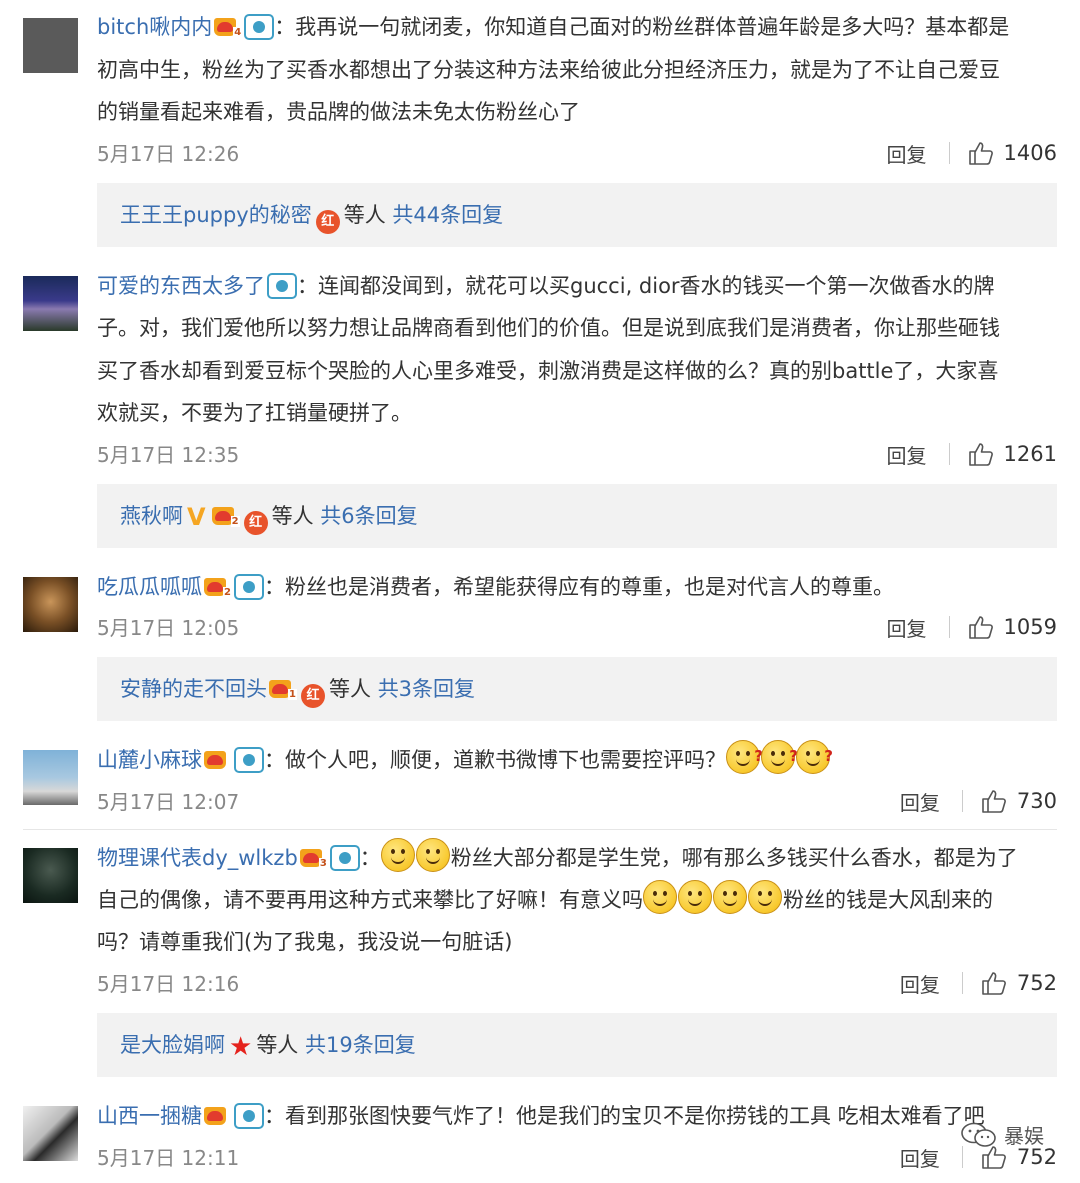 This screenshot has width=1080, height=1183. What do you see at coordinates (577, 454) in the screenshot?
I see `comment-meta: 5月17日 12:35 回复 1261` at bounding box center [577, 454].